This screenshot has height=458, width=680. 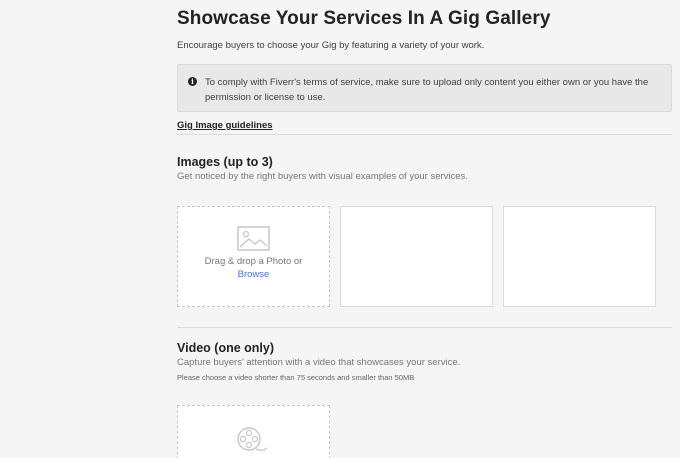 I want to click on photo-icon, so click(x=253, y=238).